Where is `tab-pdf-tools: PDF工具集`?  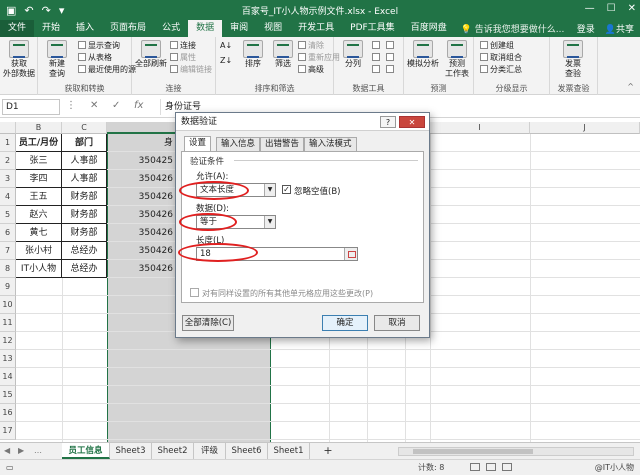 tab-pdf-tools: PDF工具集 is located at coordinates (372, 28).